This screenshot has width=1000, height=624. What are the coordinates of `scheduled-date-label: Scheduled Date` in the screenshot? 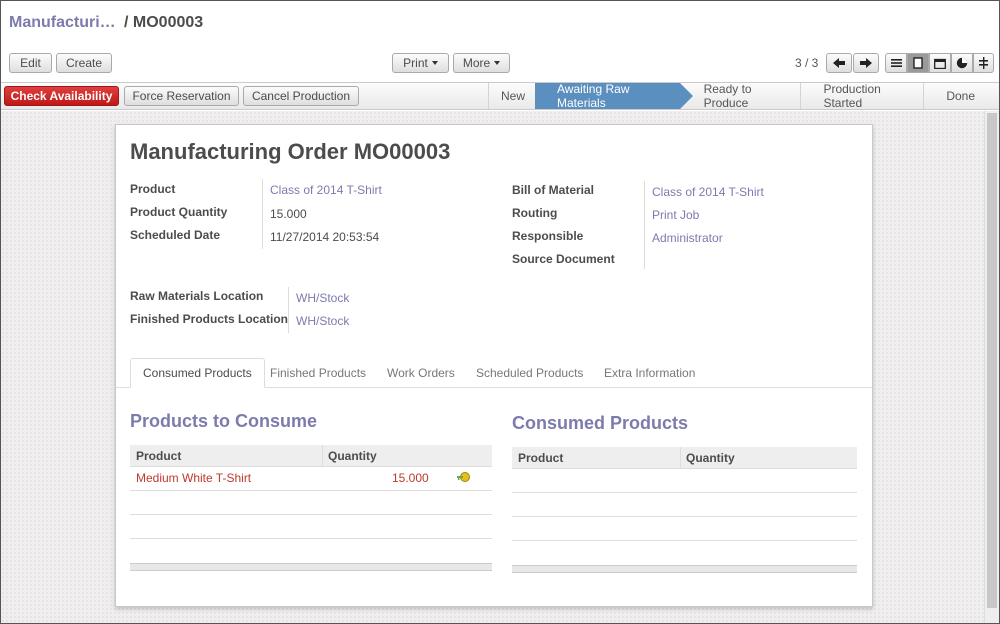 It's located at (175, 235).